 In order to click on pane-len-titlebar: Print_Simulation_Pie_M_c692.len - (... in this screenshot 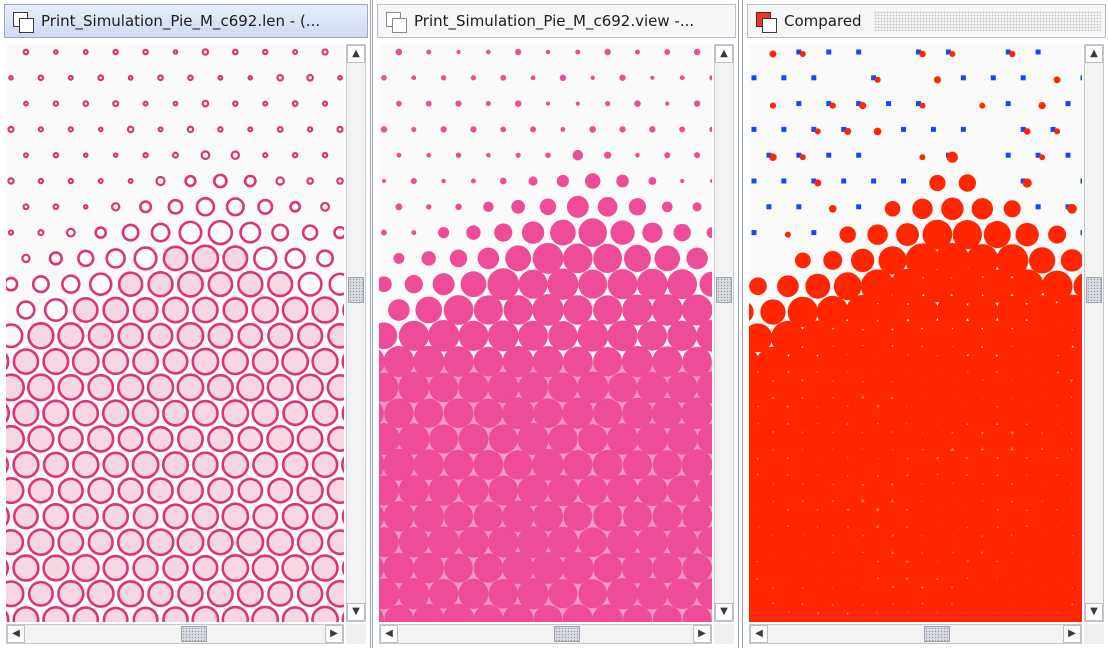, I will do `click(186, 21)`.